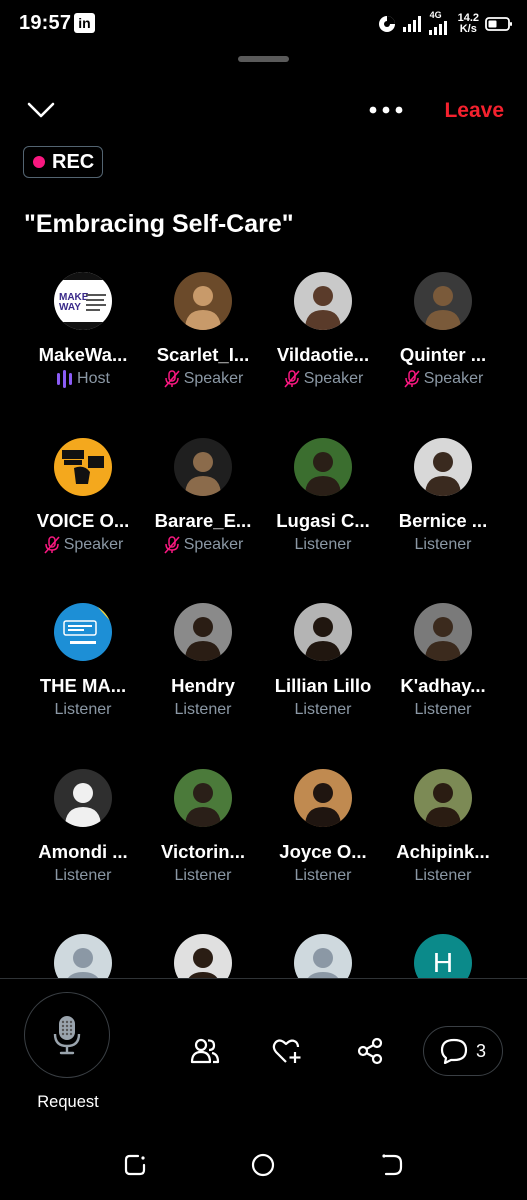  What do you see at coordinates (93, 378) in the screenshot?
I see `participant-role-label: Host` at bounding box center [93, 378].